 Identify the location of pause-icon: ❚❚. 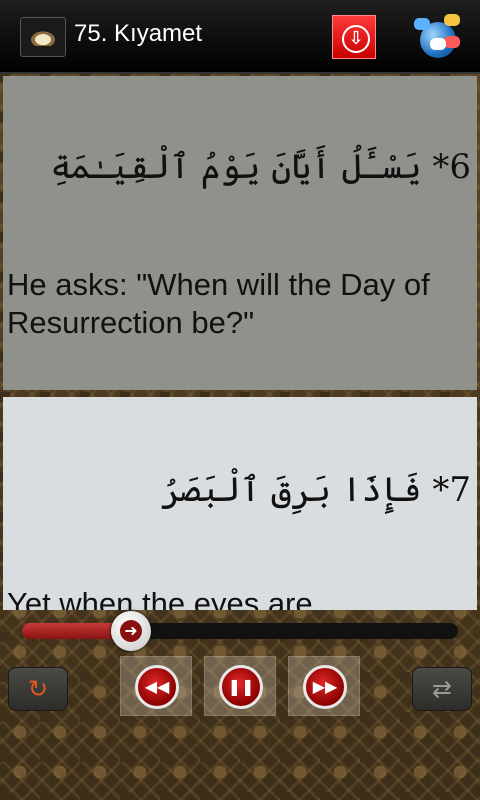
(241, 687).